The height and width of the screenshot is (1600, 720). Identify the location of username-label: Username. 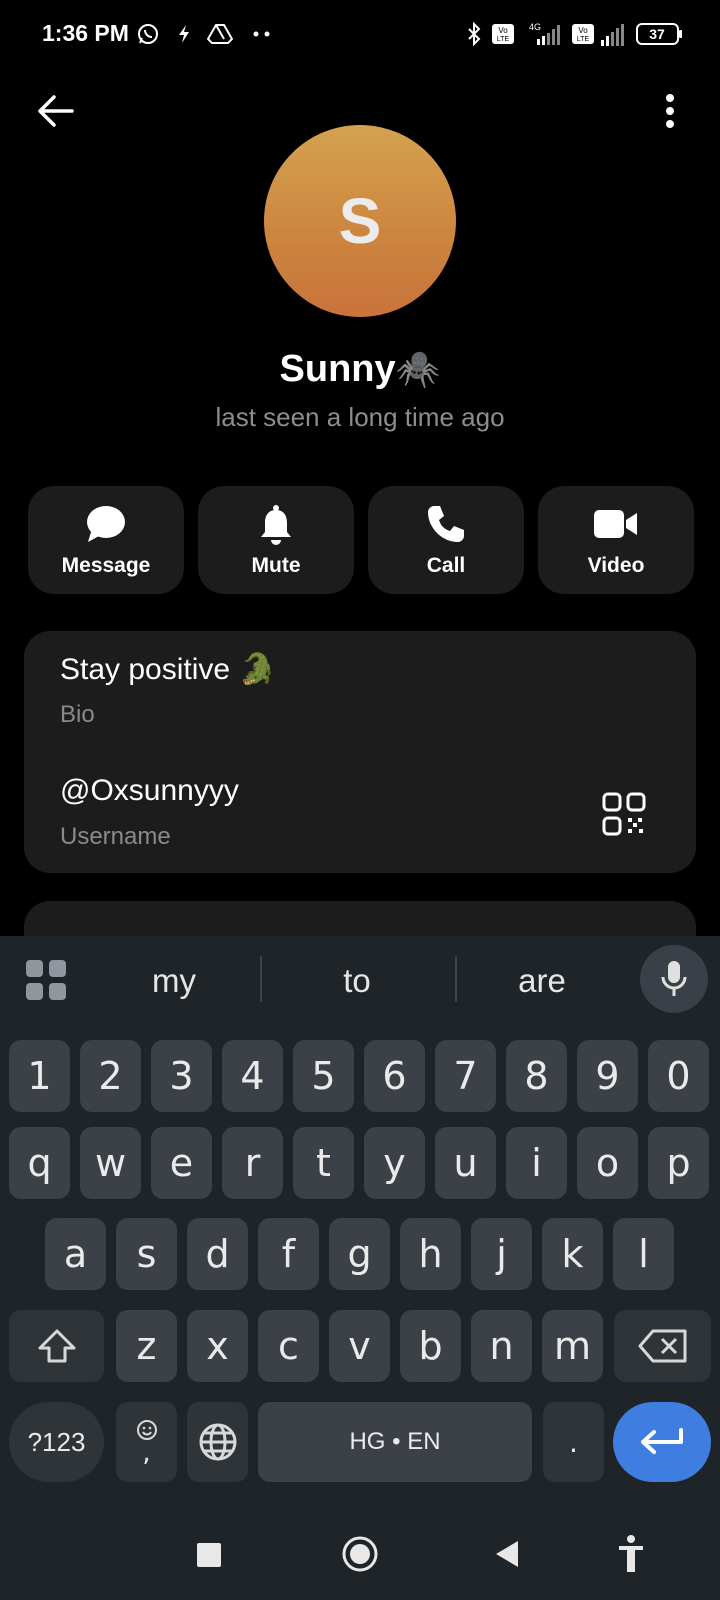
(115, 836).